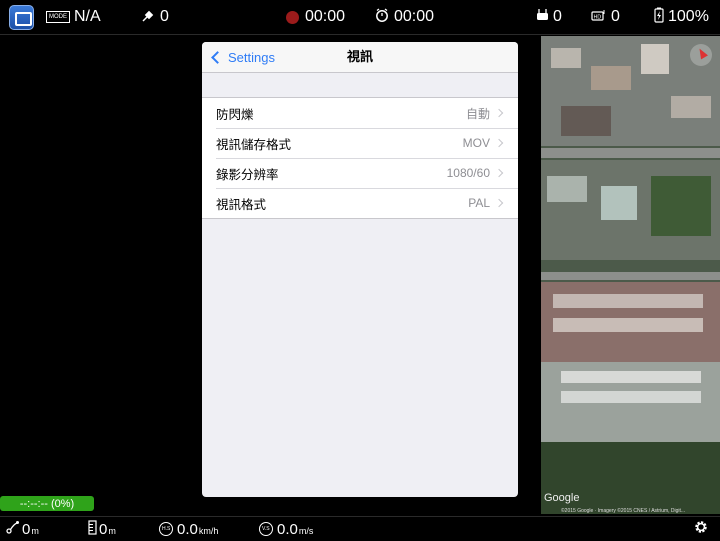 The width and height of the screenshot is (720, 541). Describe the element at coordinates (360, 203) in the screenshot. I see `setting-video-standard: 視訊格式 PAL` at that location.